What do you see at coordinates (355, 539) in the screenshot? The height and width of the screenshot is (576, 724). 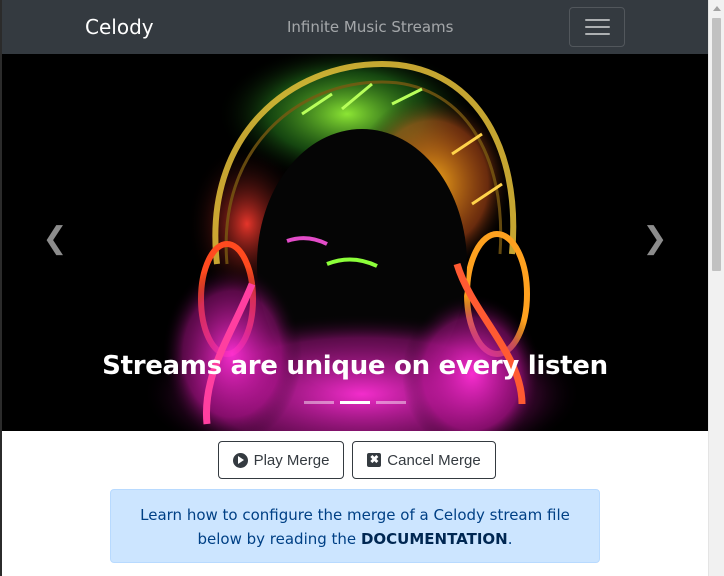 I see `alert-line-2: below by reading the DOCUMENTATION.` at bounding box center [355, 539].